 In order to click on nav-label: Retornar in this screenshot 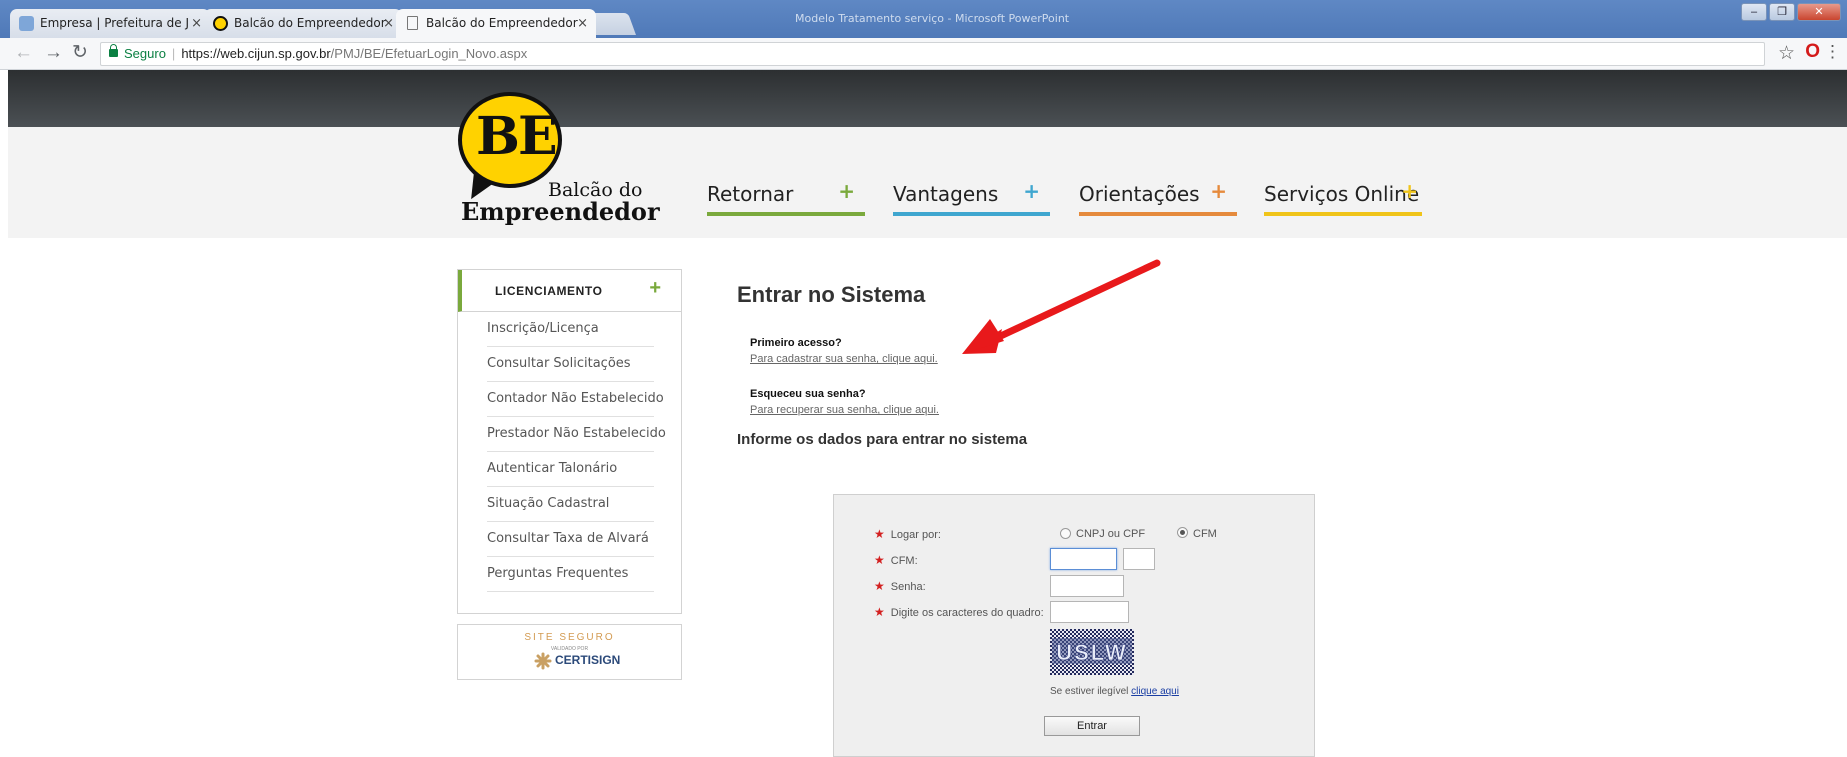, I will do `click(750, 194)`.